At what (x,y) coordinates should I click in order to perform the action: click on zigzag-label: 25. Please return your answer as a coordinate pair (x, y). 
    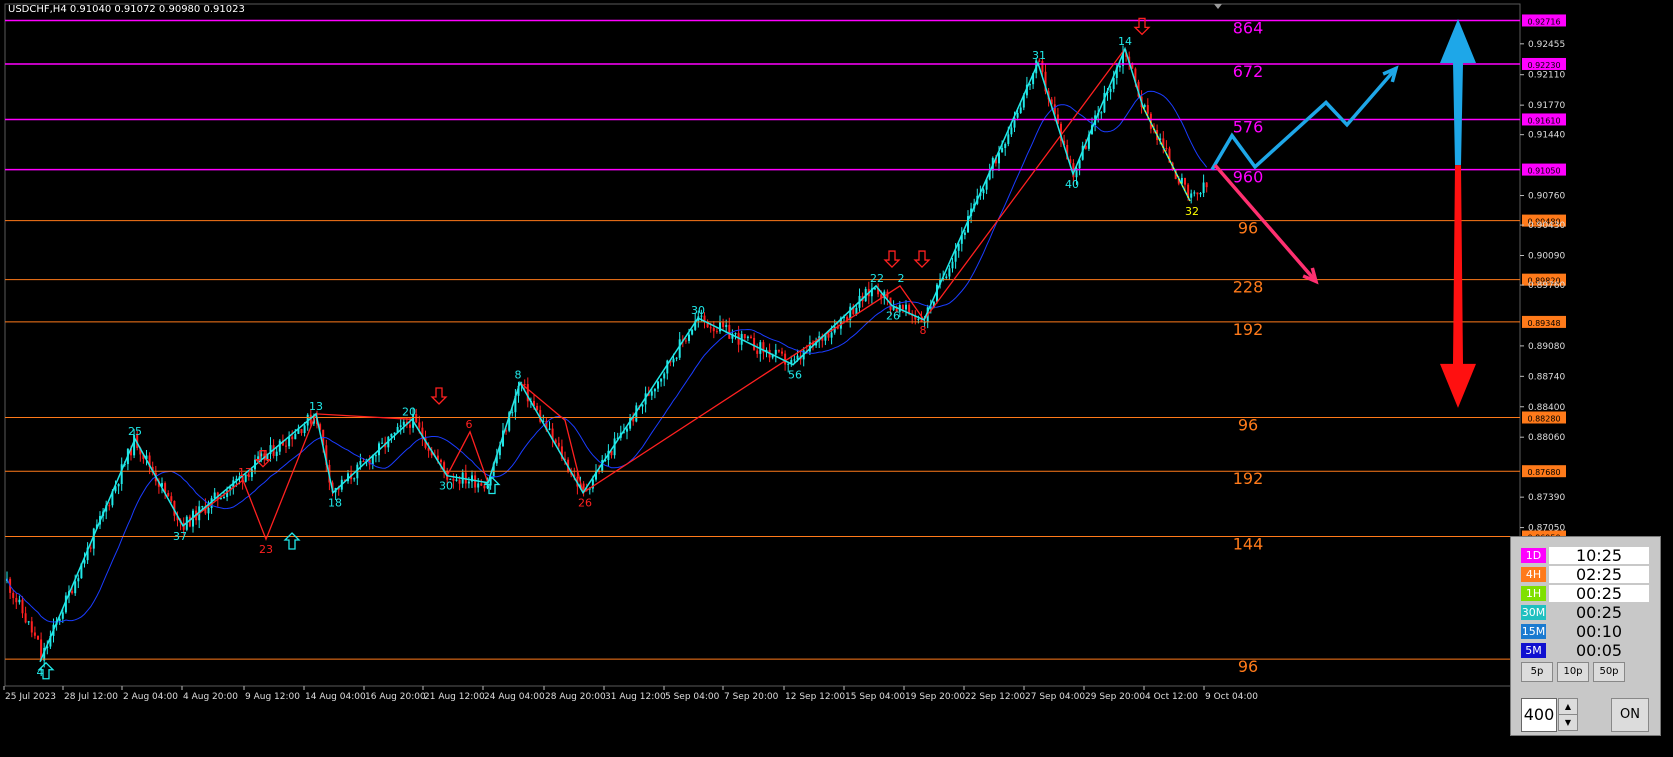
    Looking at the image, I should click on (135, 431).